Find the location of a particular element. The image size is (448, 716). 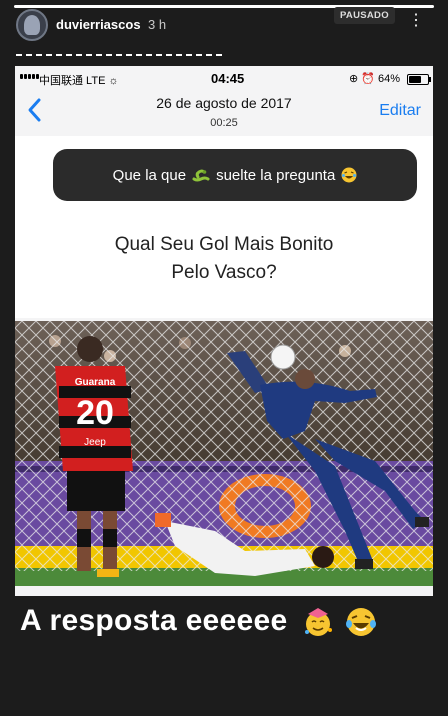

divider is located at coordinates (119, 56).